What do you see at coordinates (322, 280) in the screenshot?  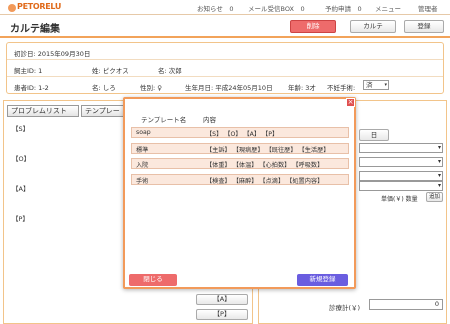 I see `new-template-button: 新規登録` at bounding box center [322, 280].